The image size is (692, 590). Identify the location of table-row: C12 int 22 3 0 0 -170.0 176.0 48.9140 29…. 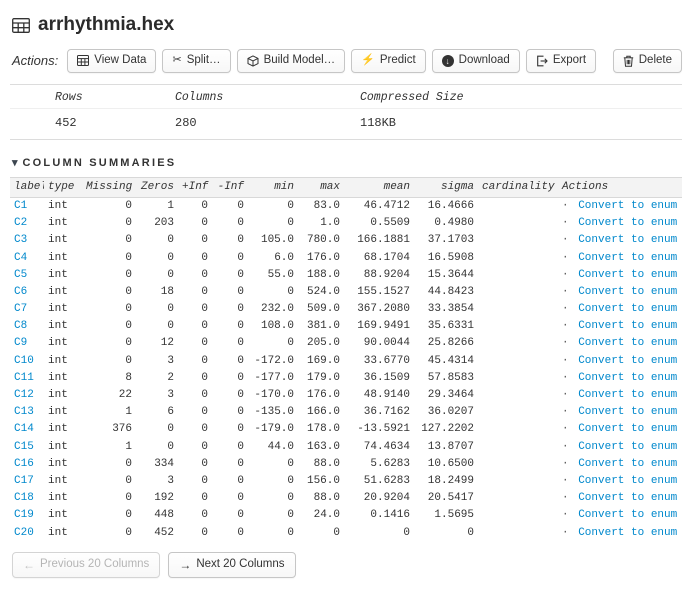
(346, 395).